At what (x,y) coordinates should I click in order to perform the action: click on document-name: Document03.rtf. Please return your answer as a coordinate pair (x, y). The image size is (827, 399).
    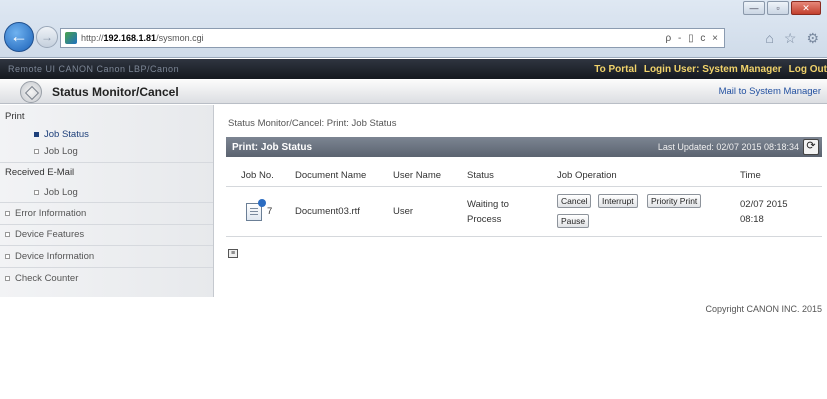
    Looking at the image, I should click on (327, 211).